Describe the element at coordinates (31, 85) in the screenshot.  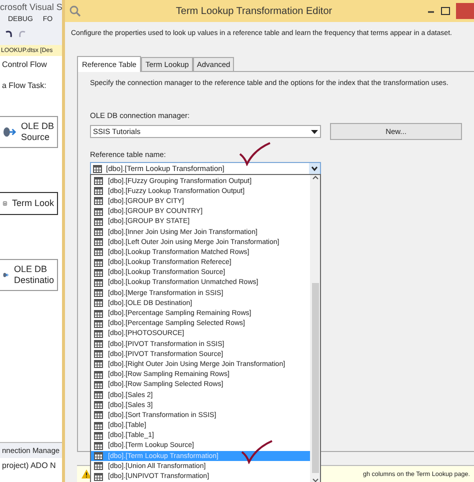
I see `task-label: a Flow Task:` at that location.